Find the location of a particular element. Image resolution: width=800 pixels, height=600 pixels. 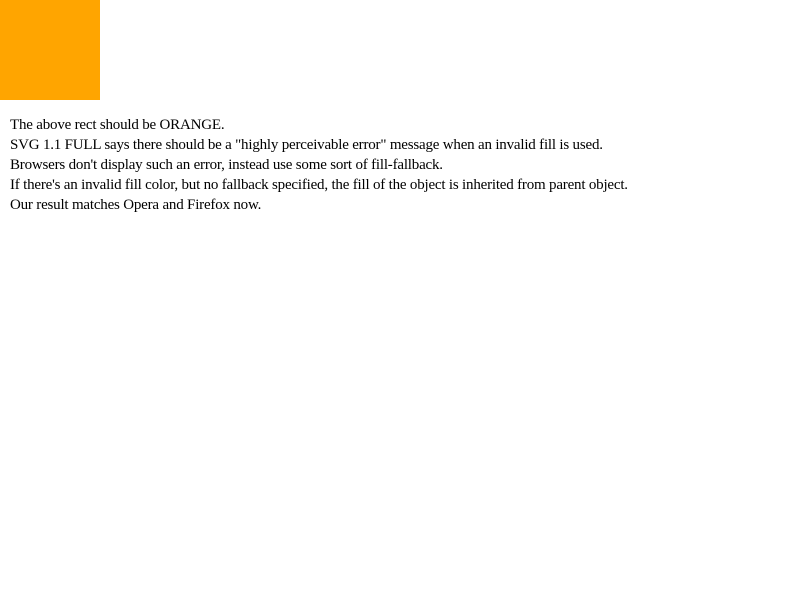

orange-test-rect is located at coordinates (50, 50).